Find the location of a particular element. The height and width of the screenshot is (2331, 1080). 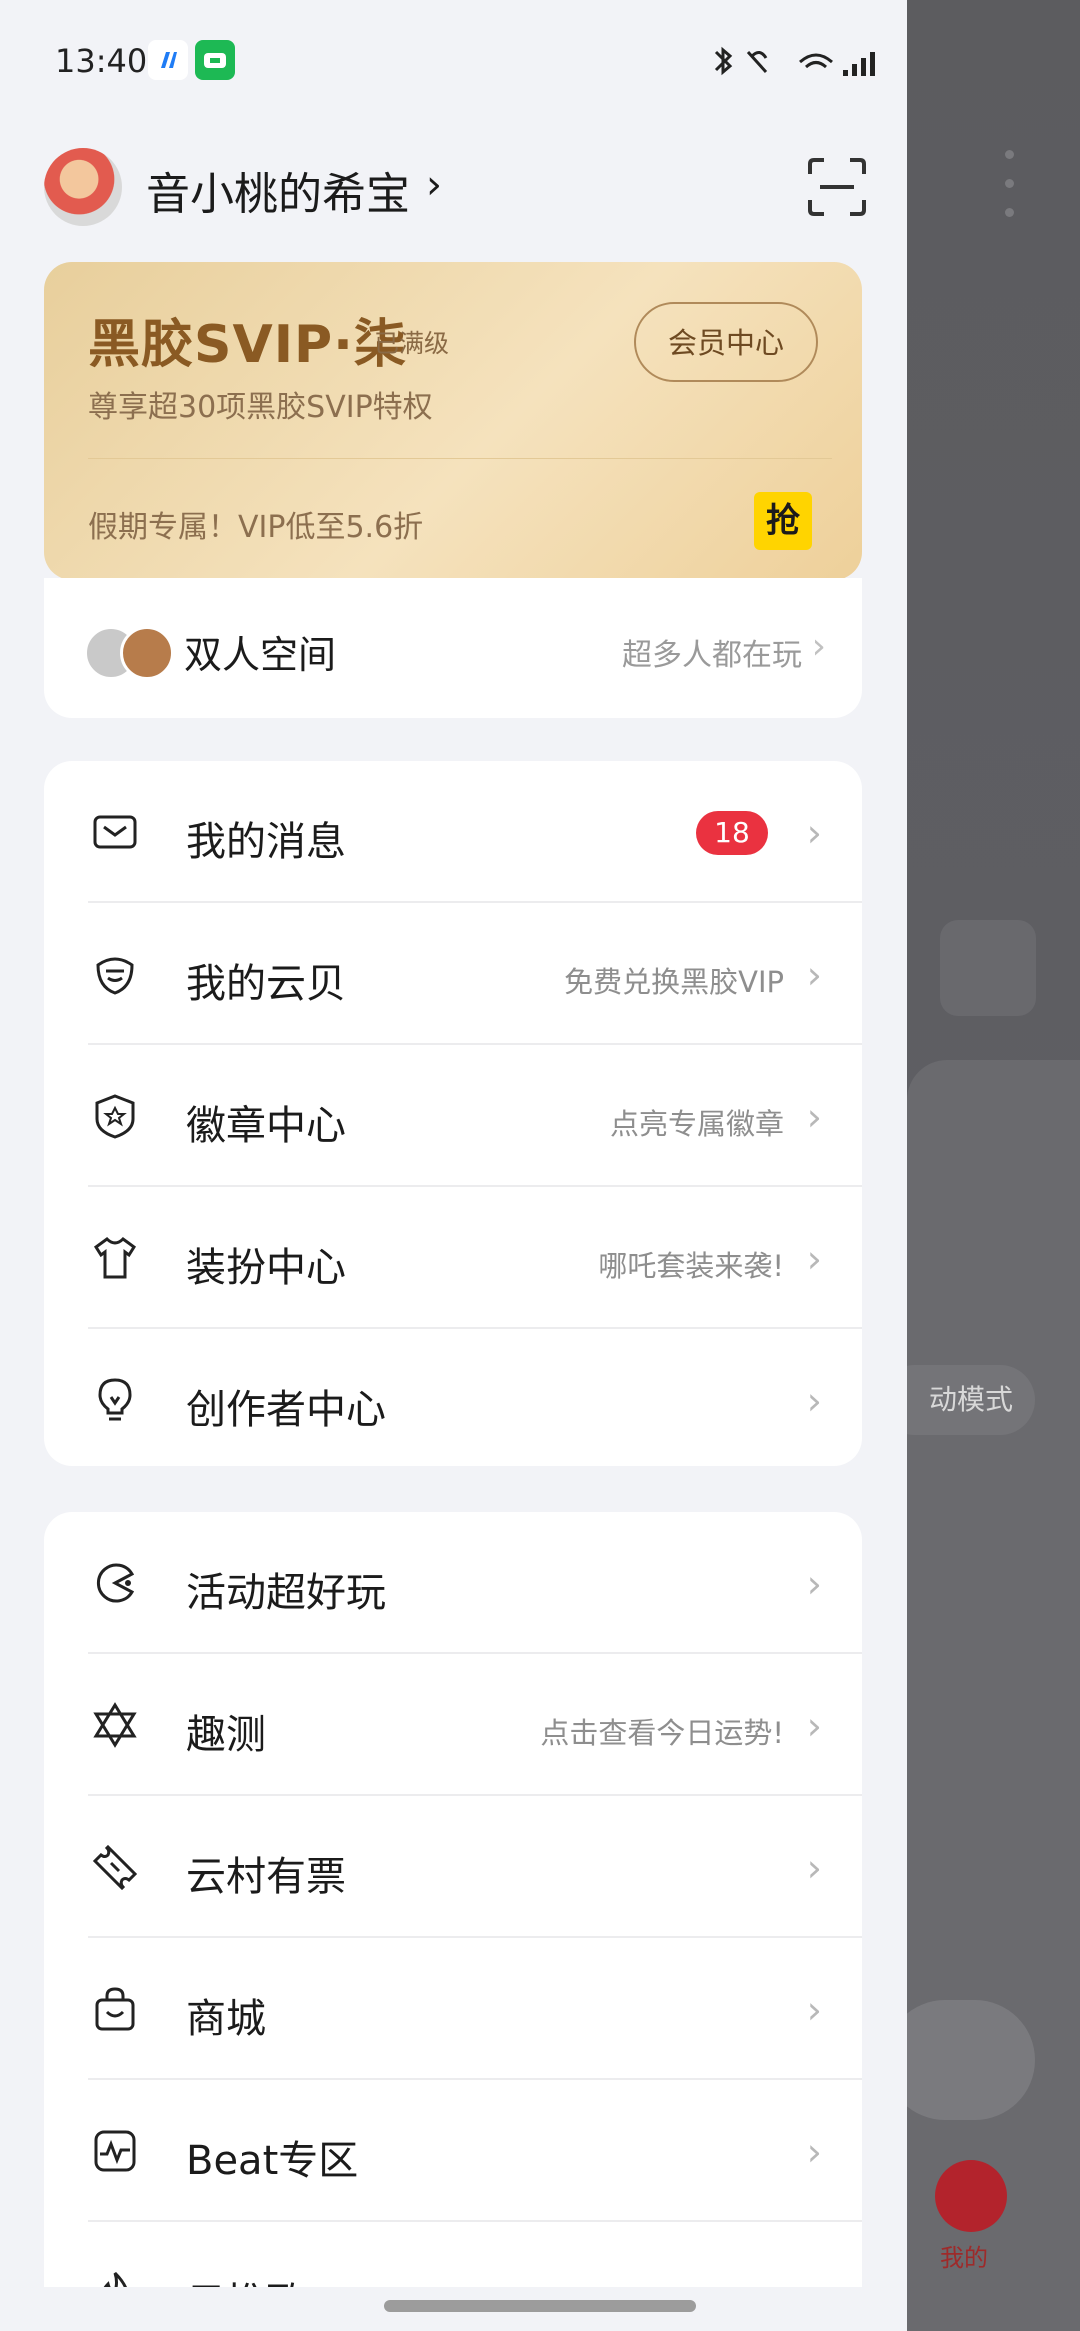

tab-mine-label: 我的 is located at coordinates (964, 2258).